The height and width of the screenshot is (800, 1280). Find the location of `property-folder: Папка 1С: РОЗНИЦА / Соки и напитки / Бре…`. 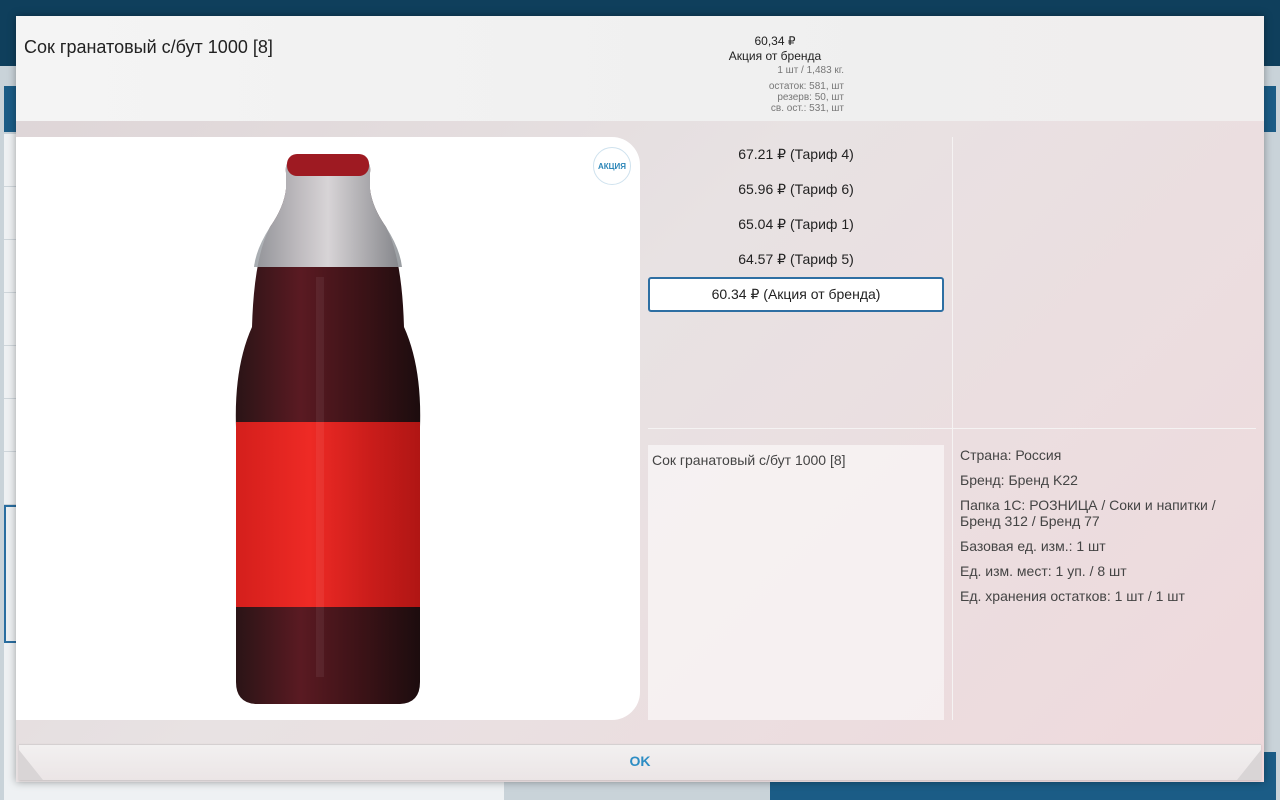

property-folder: Папка 1С: РОЗНИЦА / Соки и напитки / Бре… is located at coordinates (1088, 513).